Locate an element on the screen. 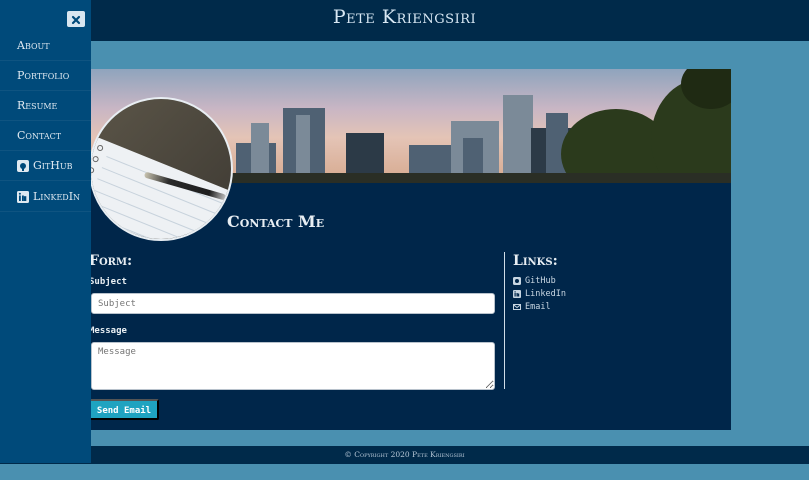  subject-label: Subject is located at coordinates (108, 282).